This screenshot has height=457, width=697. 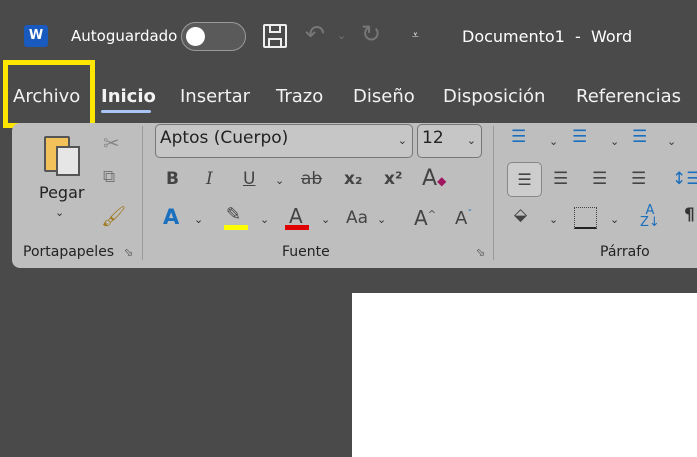 I want to click on numbering-dropdown-icon: ⌄, so click(x=614, y=141).